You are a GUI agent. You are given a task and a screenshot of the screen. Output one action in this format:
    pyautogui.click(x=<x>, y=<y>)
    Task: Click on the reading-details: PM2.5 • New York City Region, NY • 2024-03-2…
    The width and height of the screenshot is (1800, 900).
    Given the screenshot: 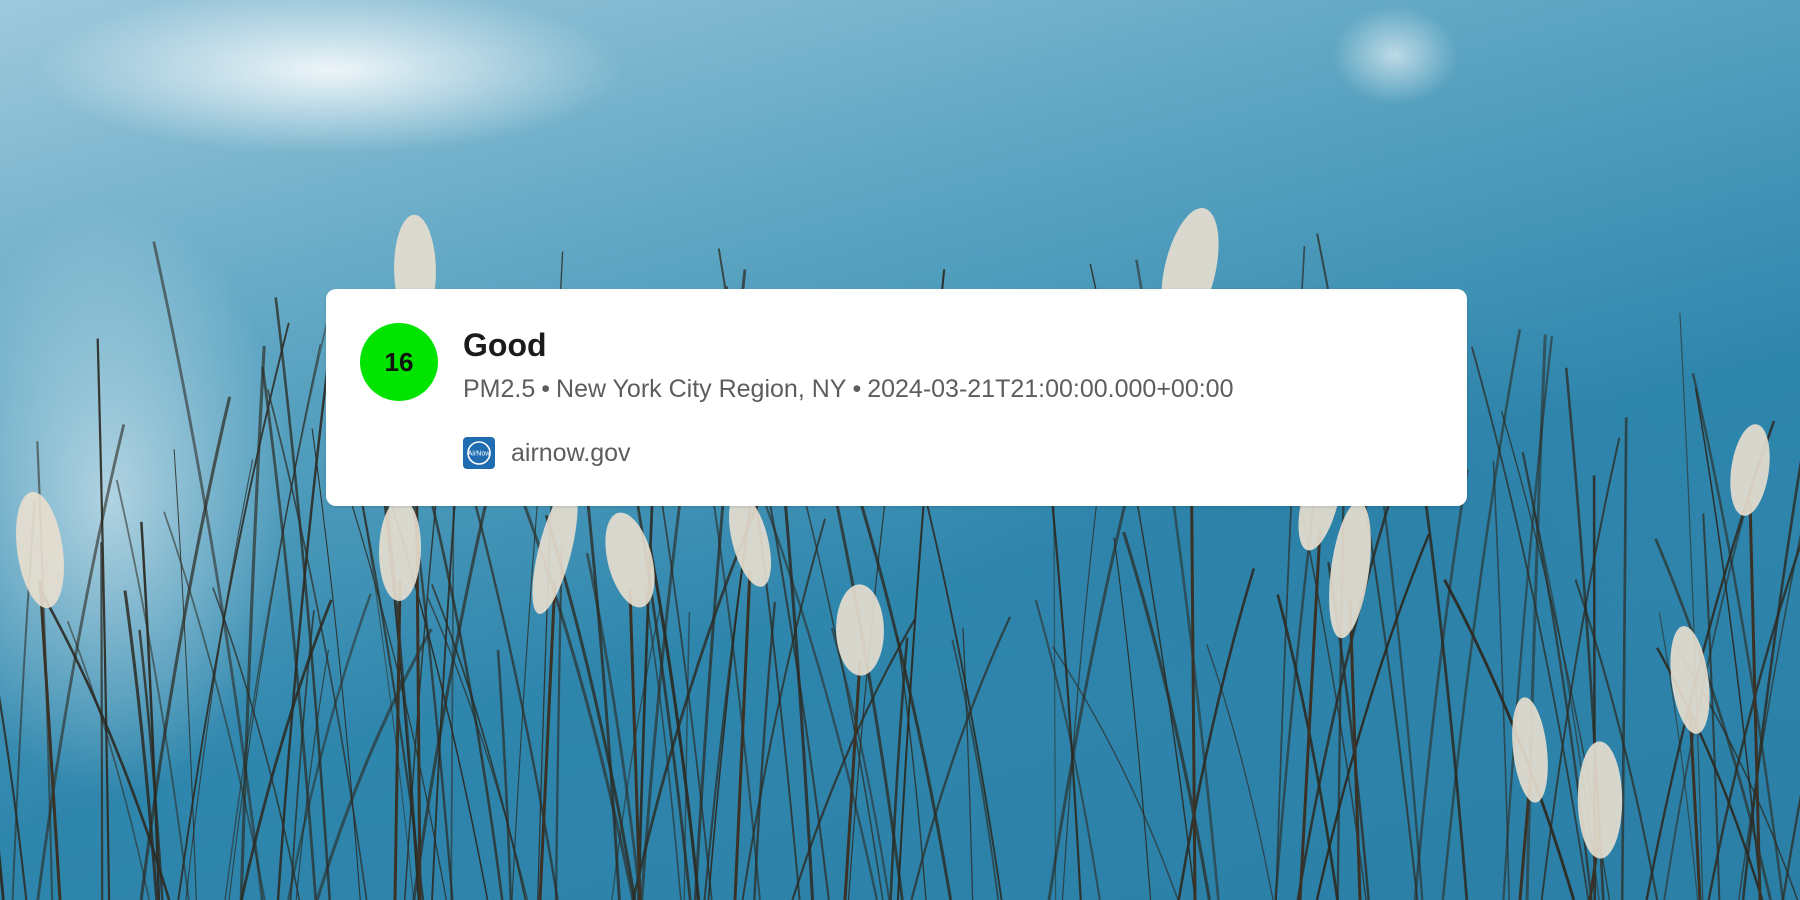 What is the action you would take?
    pyautogui.click(x=848, y=389)
    